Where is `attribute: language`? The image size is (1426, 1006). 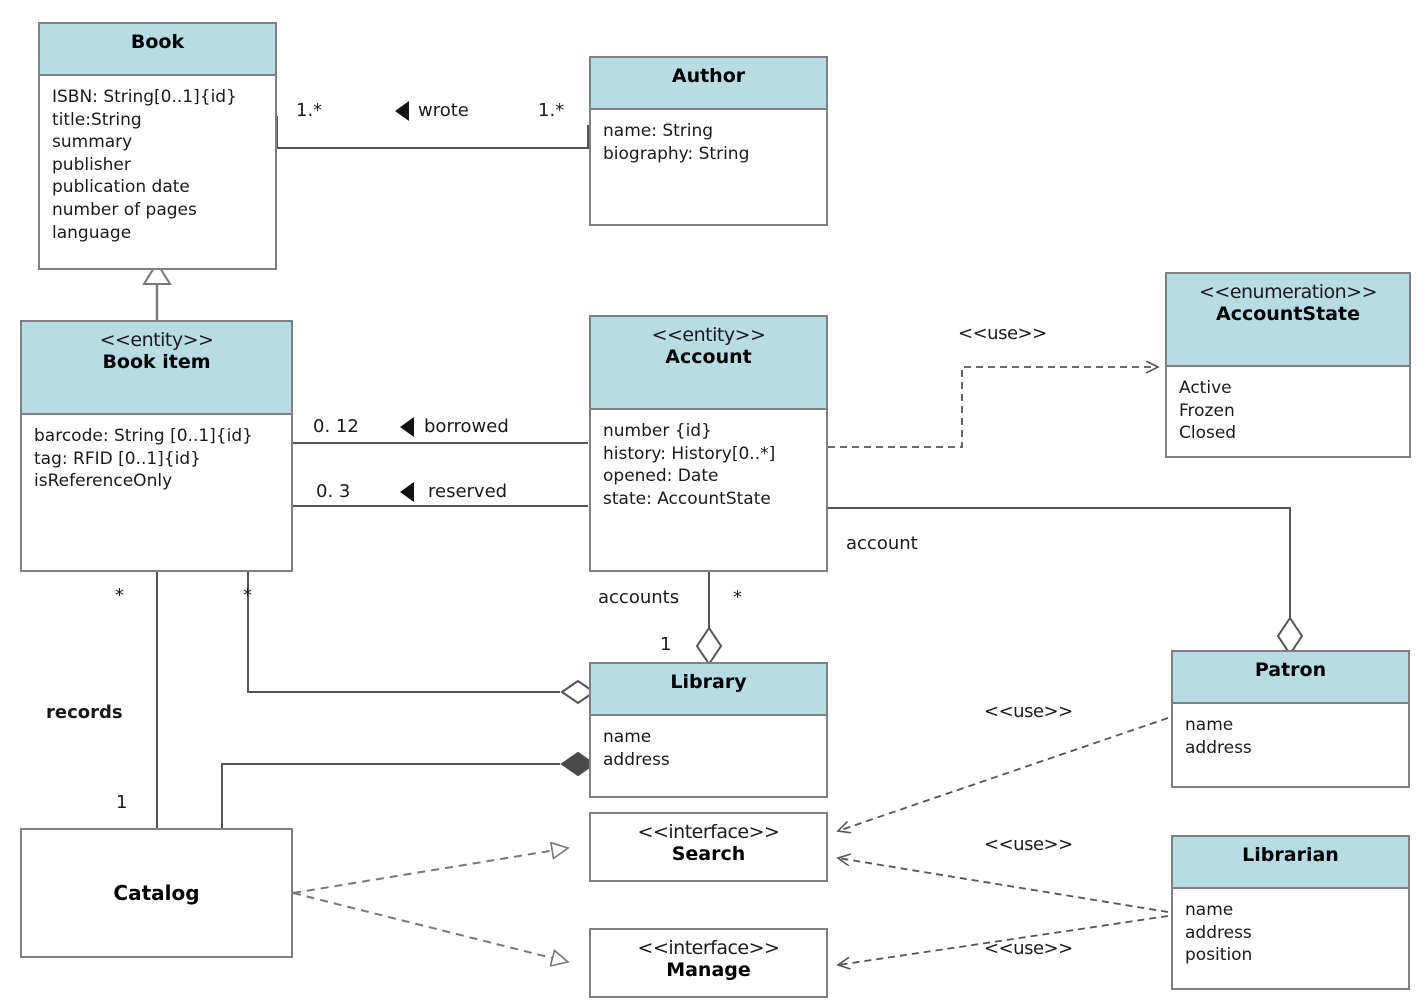 attribute: language is located at coordinates (92, 232).